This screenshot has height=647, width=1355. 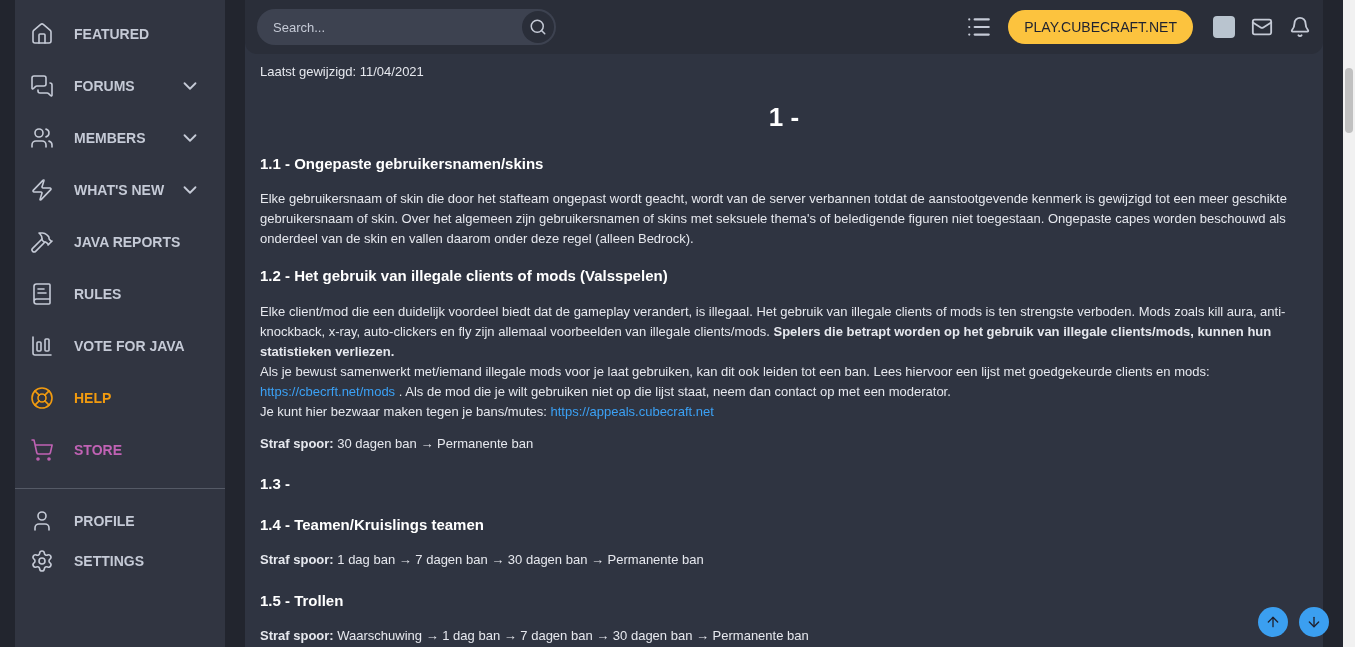 I want to click on paragraph-text: Elke gebruikersnaam of skin die door het stafteam ongepast wordt geacht, wordt van de server verbannen totdat de aanstootgevende kenmerk is gewijzigd tot een meer geschikte gebruikersnaam of skin. Over het algemeen zijn gebruikersnamen of skins met seksuele thema's of beledigende figuren niet toegestaan. Ongepaste capes worden beschouwd als onderdeel van de skin en vallen daarom onder deze regel (alleen Bedrock)., so click(x=773, y=218).